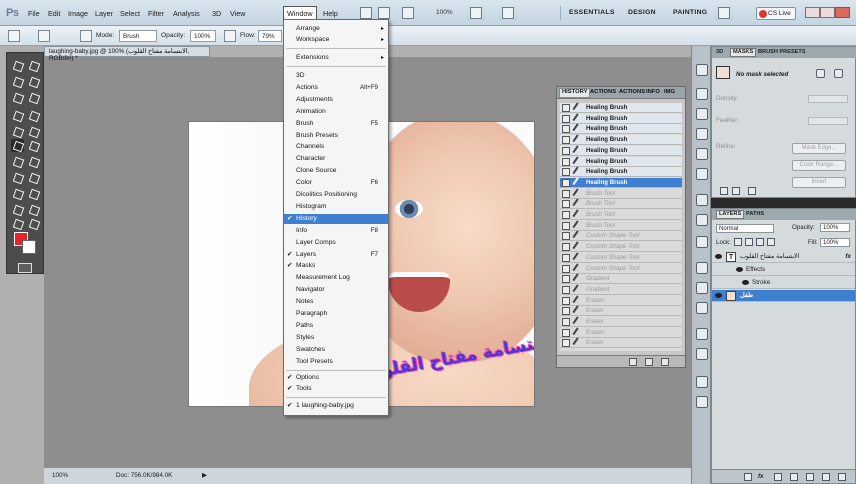 The height and width of the screenshot is (484, 856). What do you see at coordinates (794, 477) in the screenshot?
I see `adjustment-layer-icon` at bounding box center [794, 477].